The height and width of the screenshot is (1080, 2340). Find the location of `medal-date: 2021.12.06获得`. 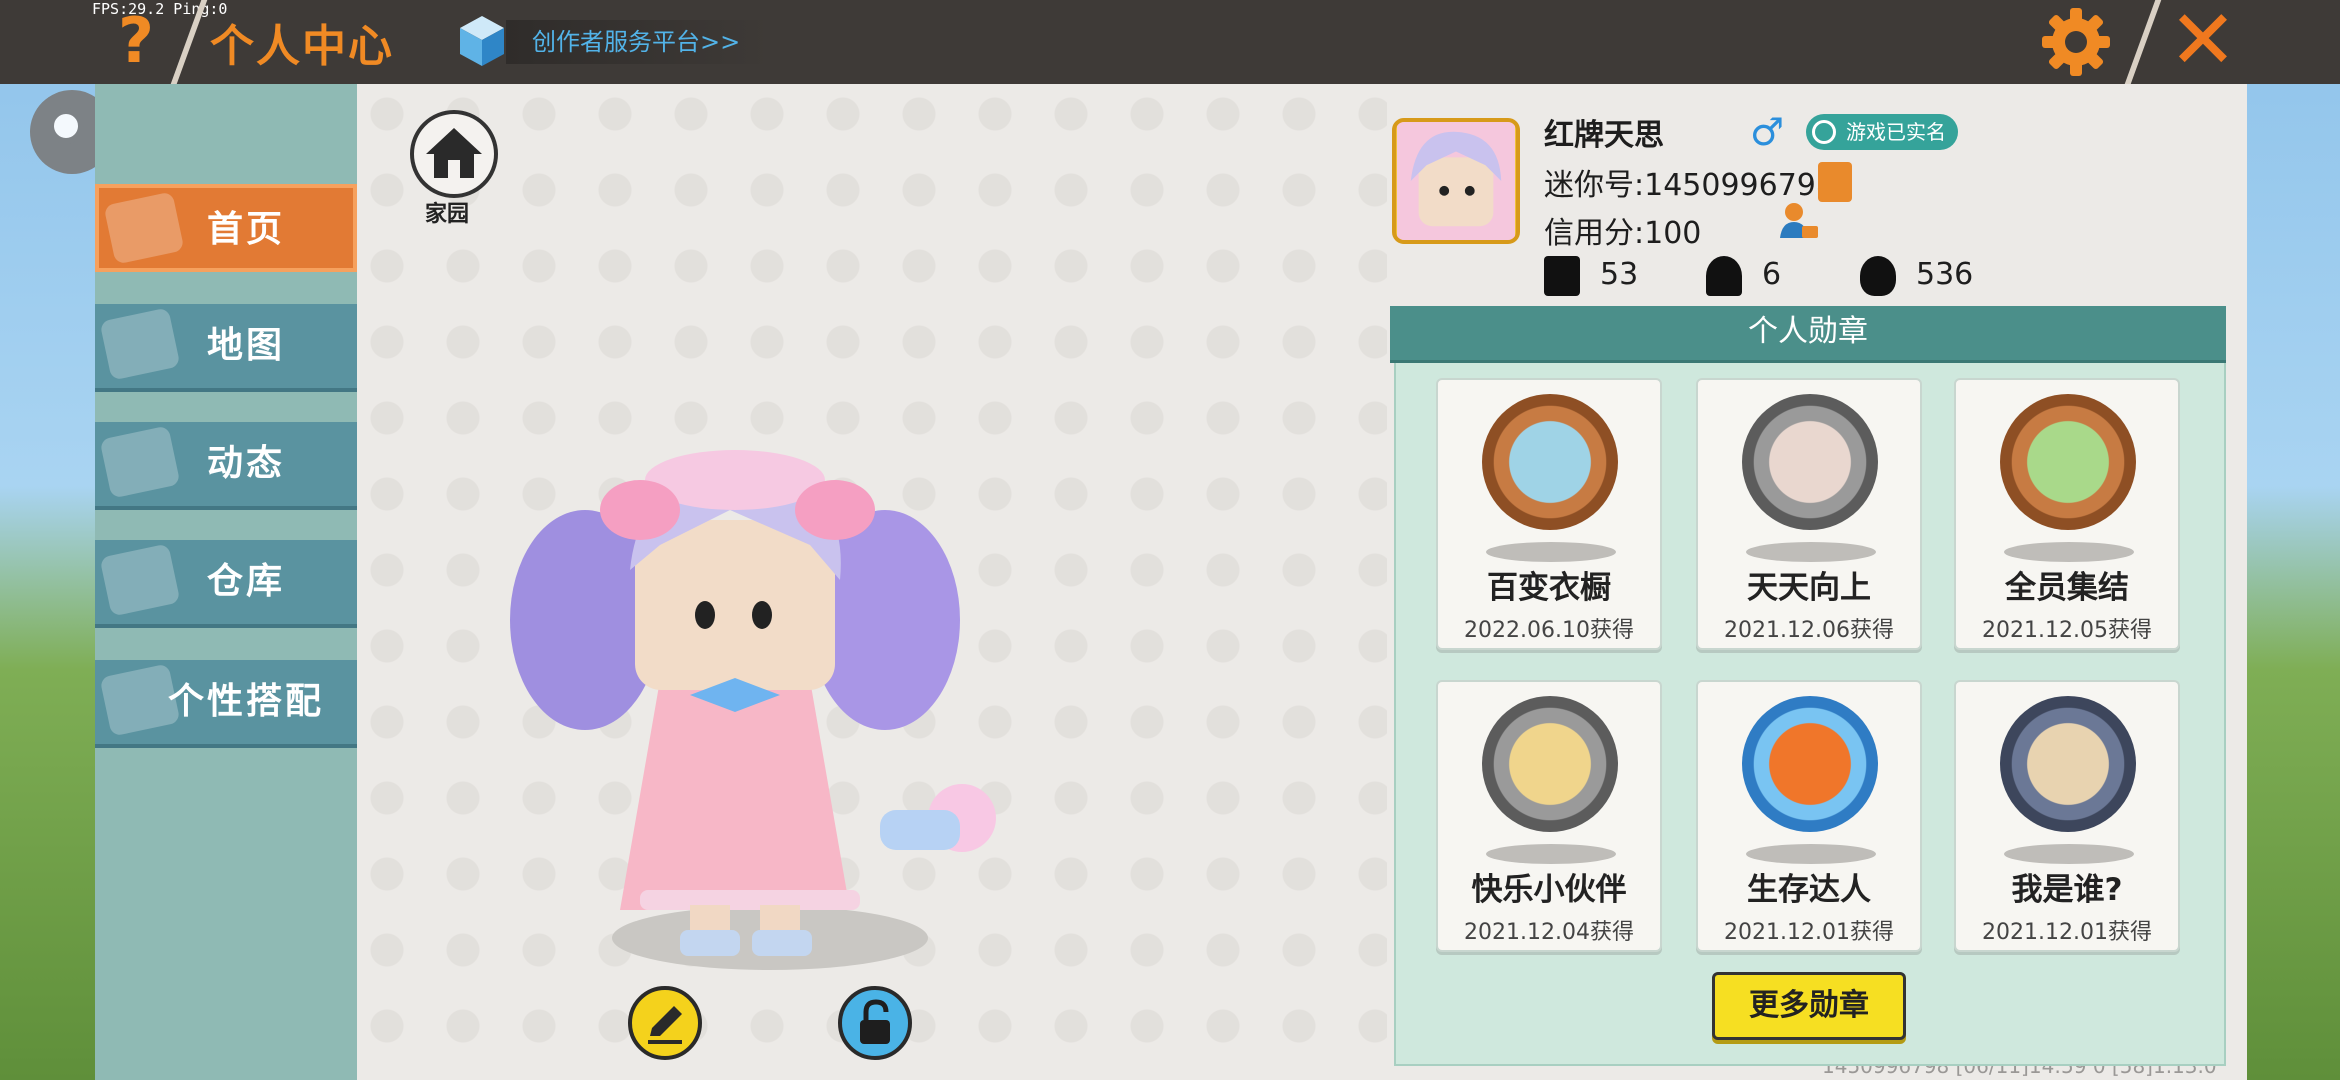

medal-date: 2021.12.06获得 is located at coordinates (1809, 630).